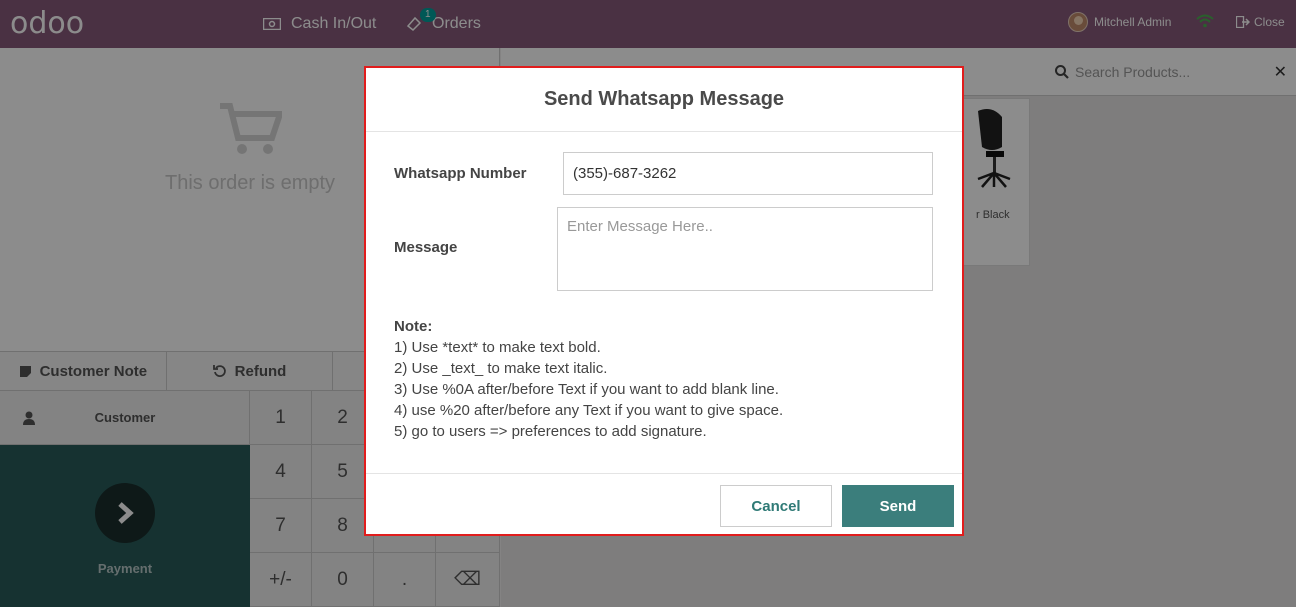  Describe the element at coordinates (776, 506) in the screenshot. I see `cancel-button: Cancel` at that location.